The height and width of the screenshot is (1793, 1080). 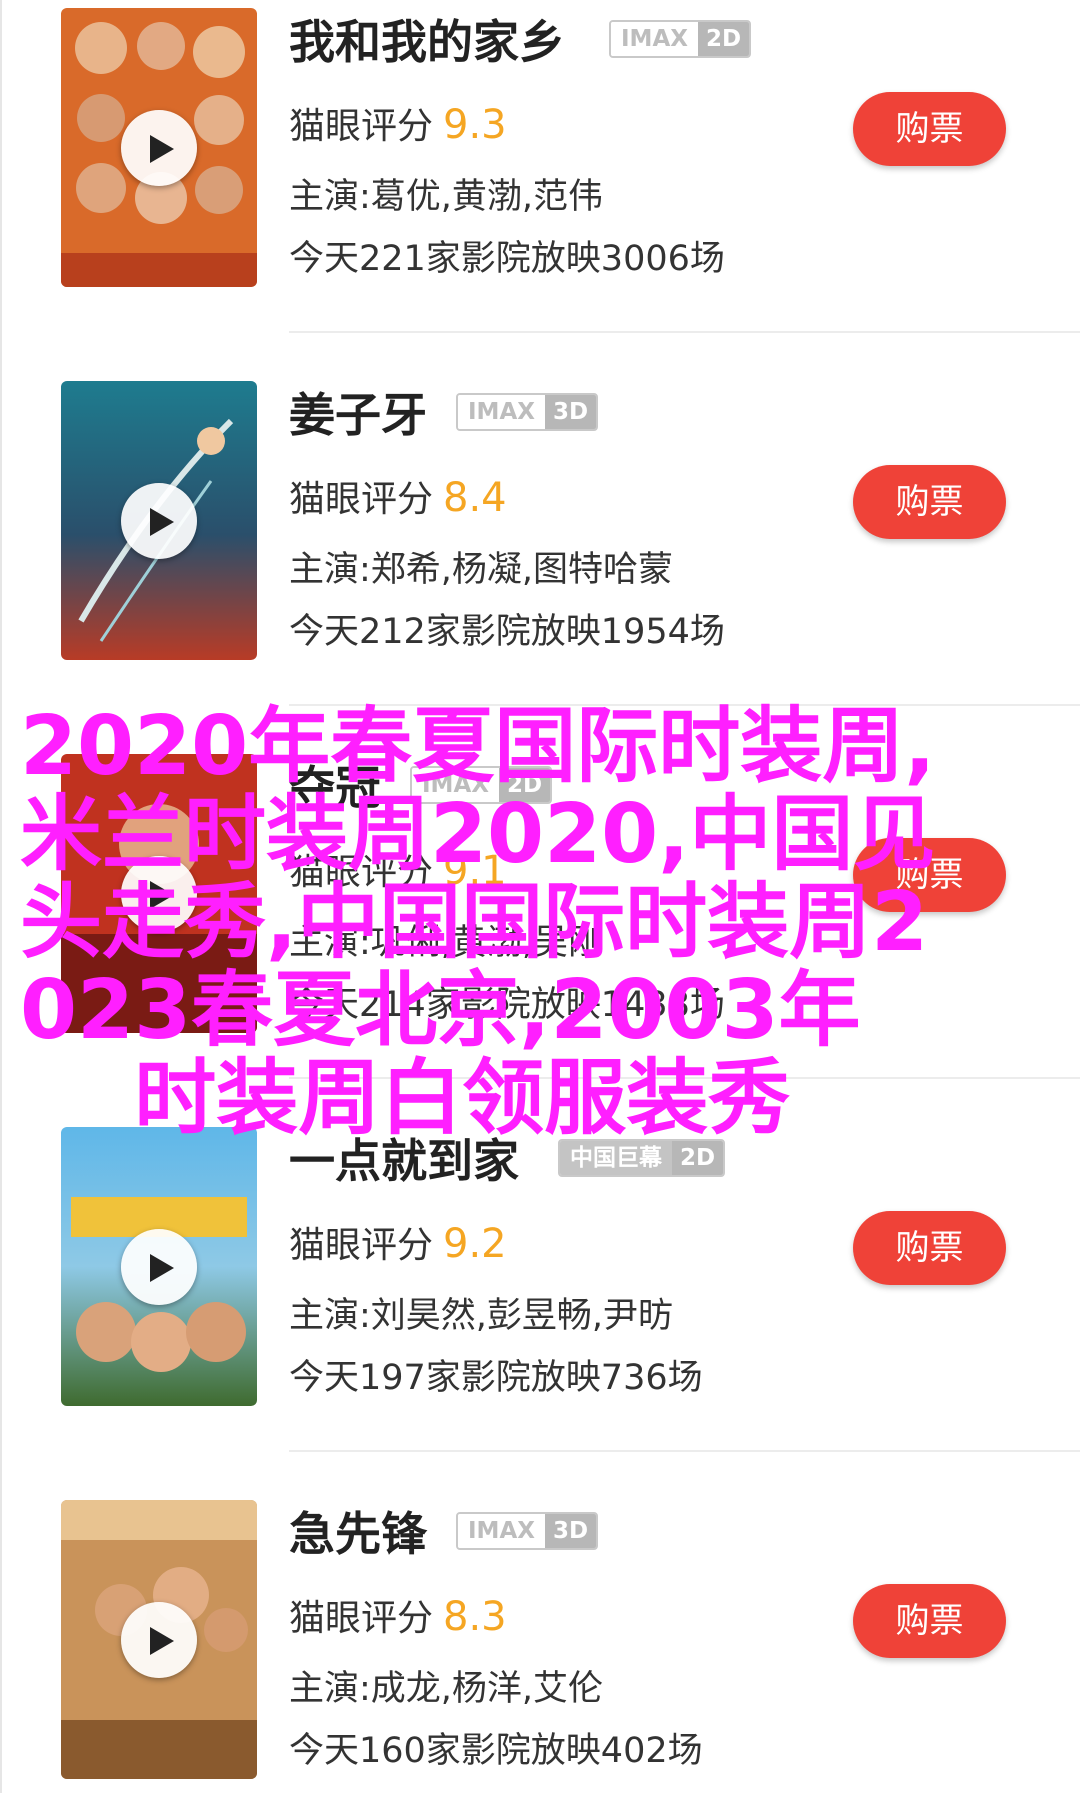 What do you see at coordinates (475, 125) in the screenshot?
I see `rating-score: 9.3` at bounding box center [475, 125].